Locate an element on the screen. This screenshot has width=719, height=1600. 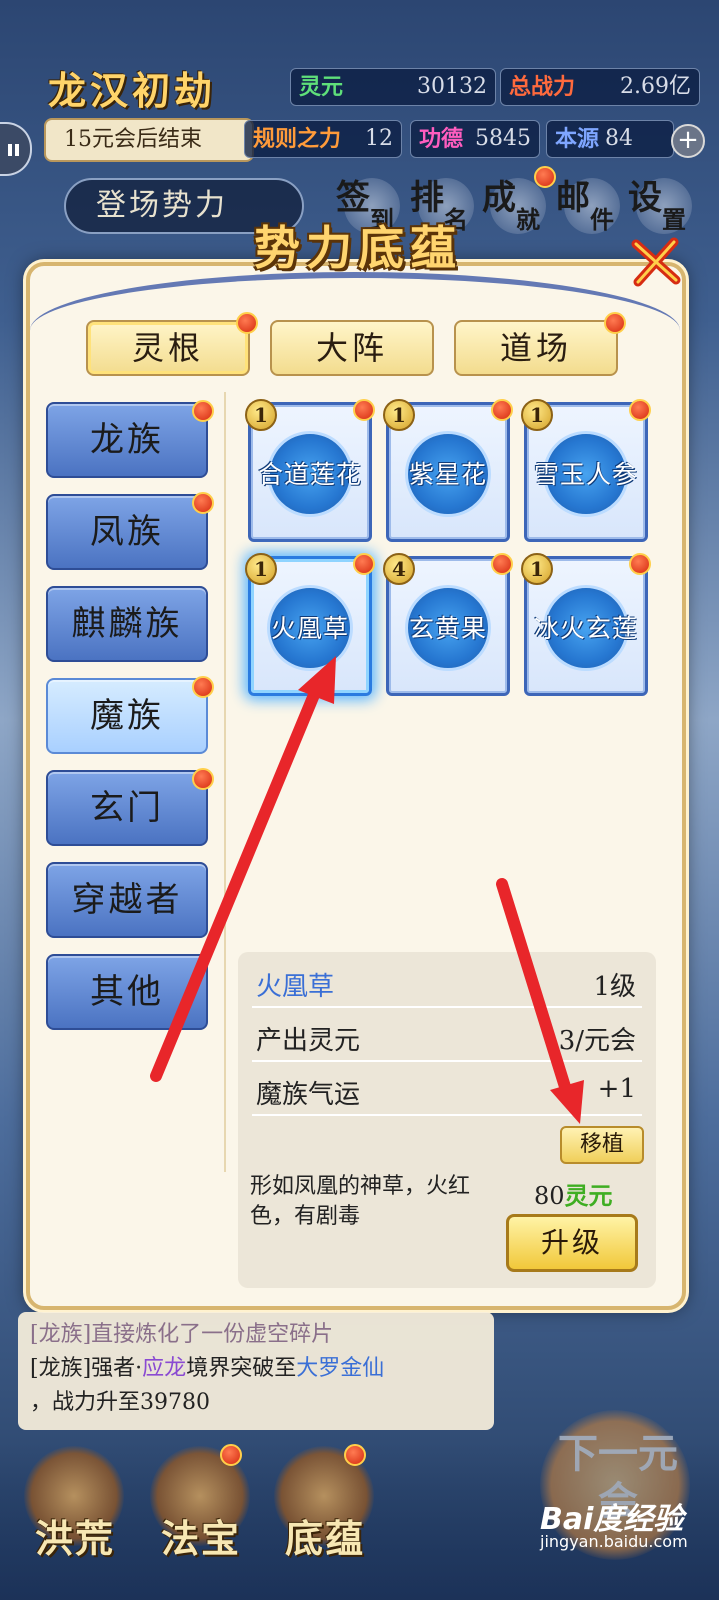
herb-name: 火凰草 is located at coordinates (309, 628).